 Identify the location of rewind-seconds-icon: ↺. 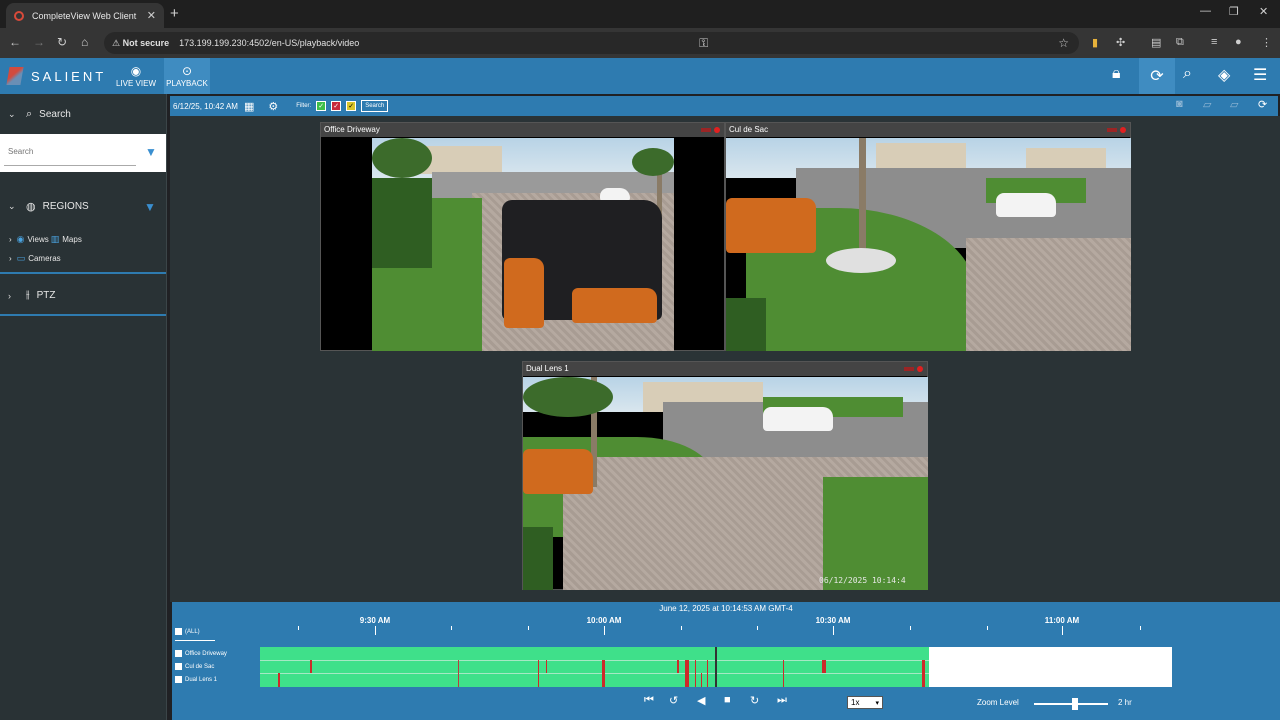
(673, 700).